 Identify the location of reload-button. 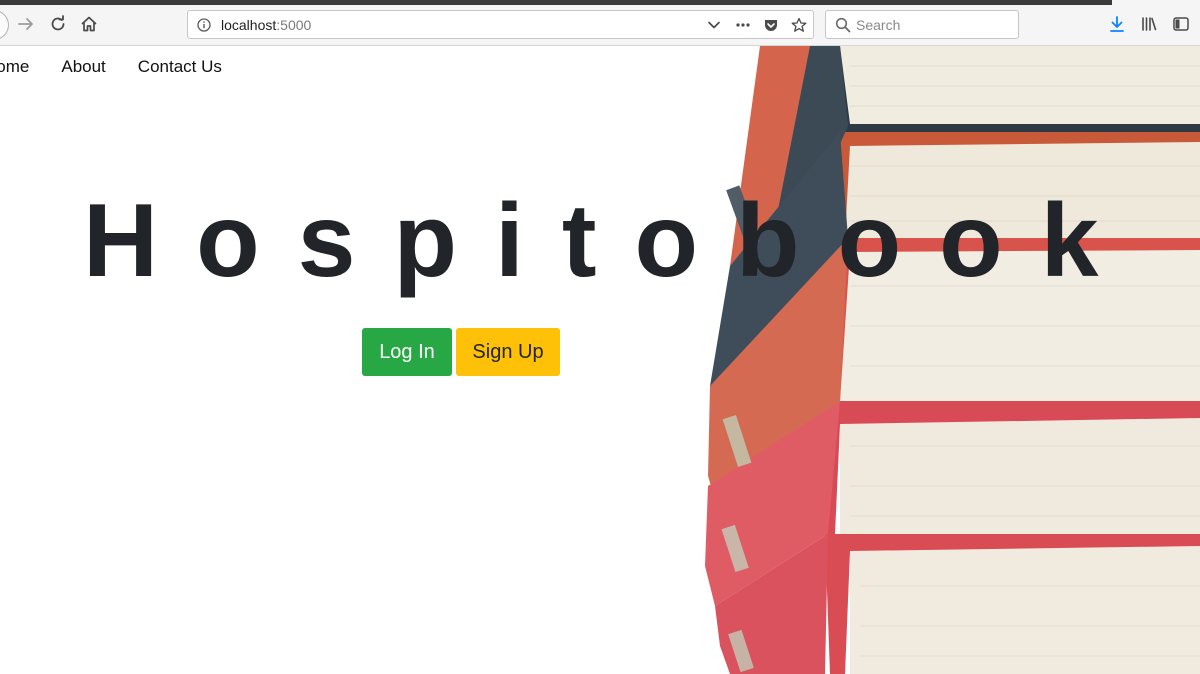
(58, 24).